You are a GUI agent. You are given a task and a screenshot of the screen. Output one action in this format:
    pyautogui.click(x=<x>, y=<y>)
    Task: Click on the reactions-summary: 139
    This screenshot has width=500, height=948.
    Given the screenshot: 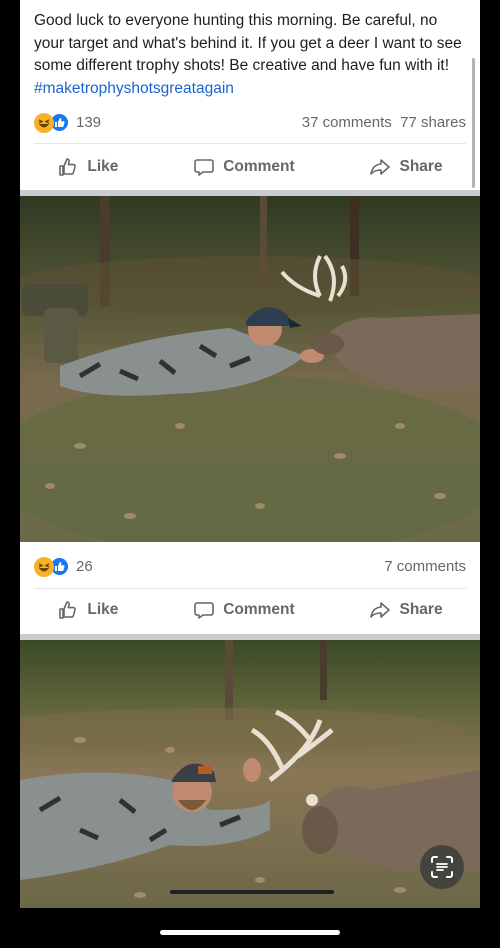 What is the action you would take?
    pyautogui.click(x=67, y=122)
    